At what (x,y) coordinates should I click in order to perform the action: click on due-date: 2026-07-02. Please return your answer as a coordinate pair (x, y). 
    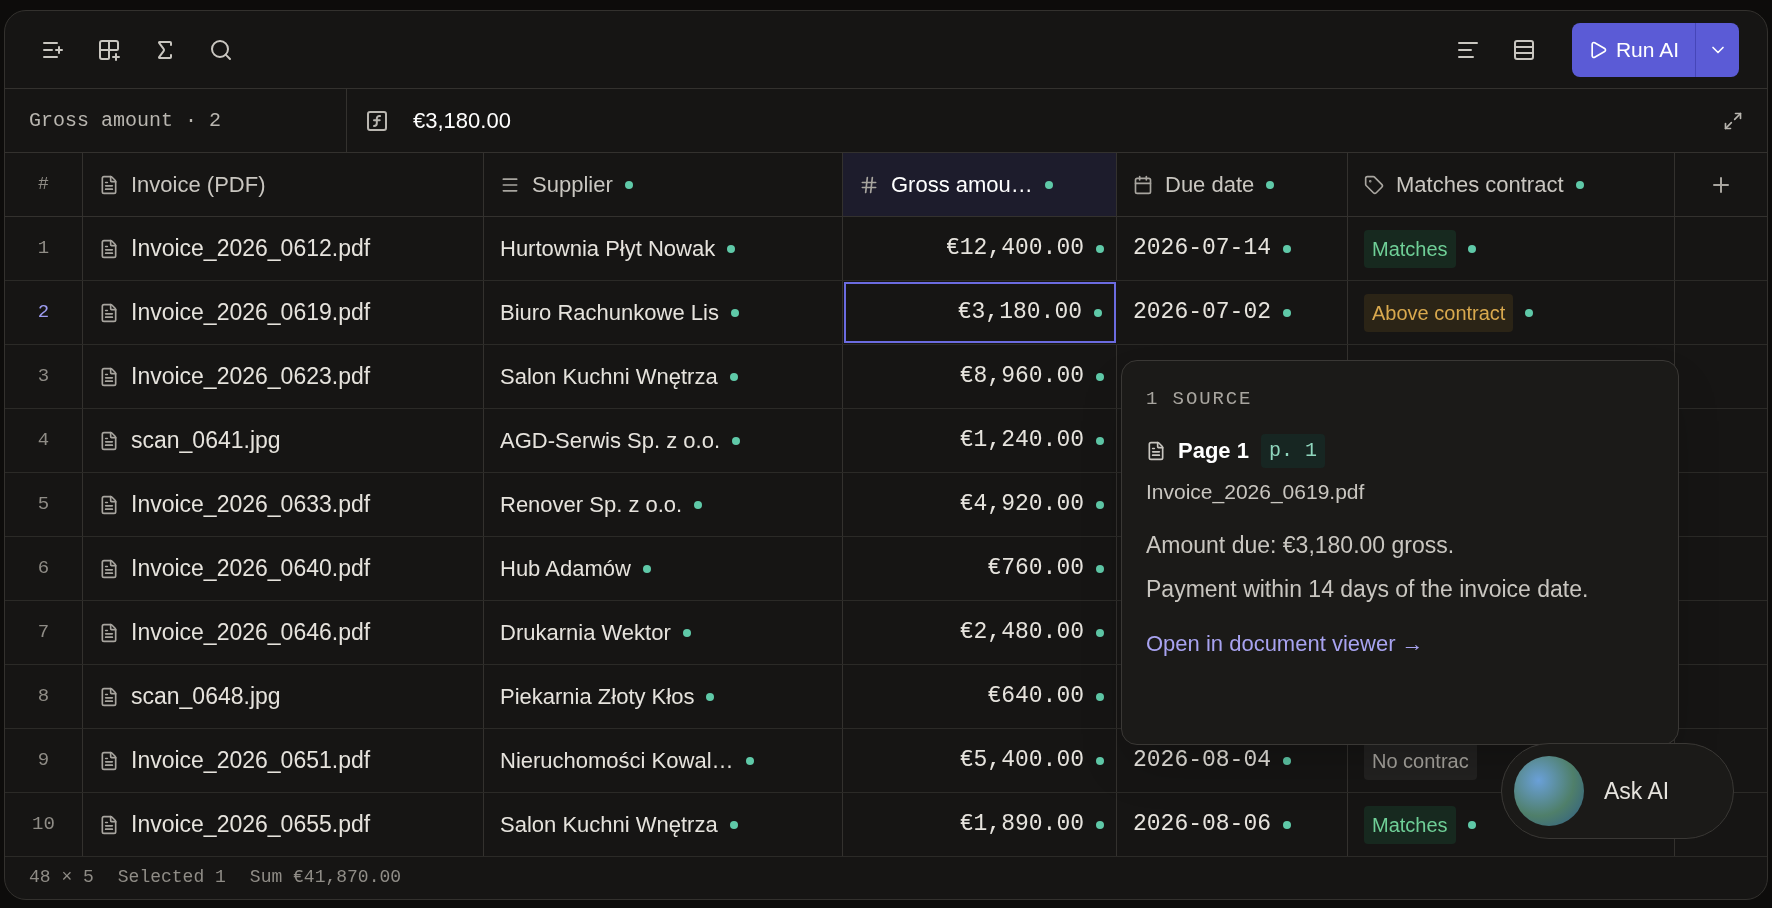
    Looking at the image, I should click on (1202, 313).